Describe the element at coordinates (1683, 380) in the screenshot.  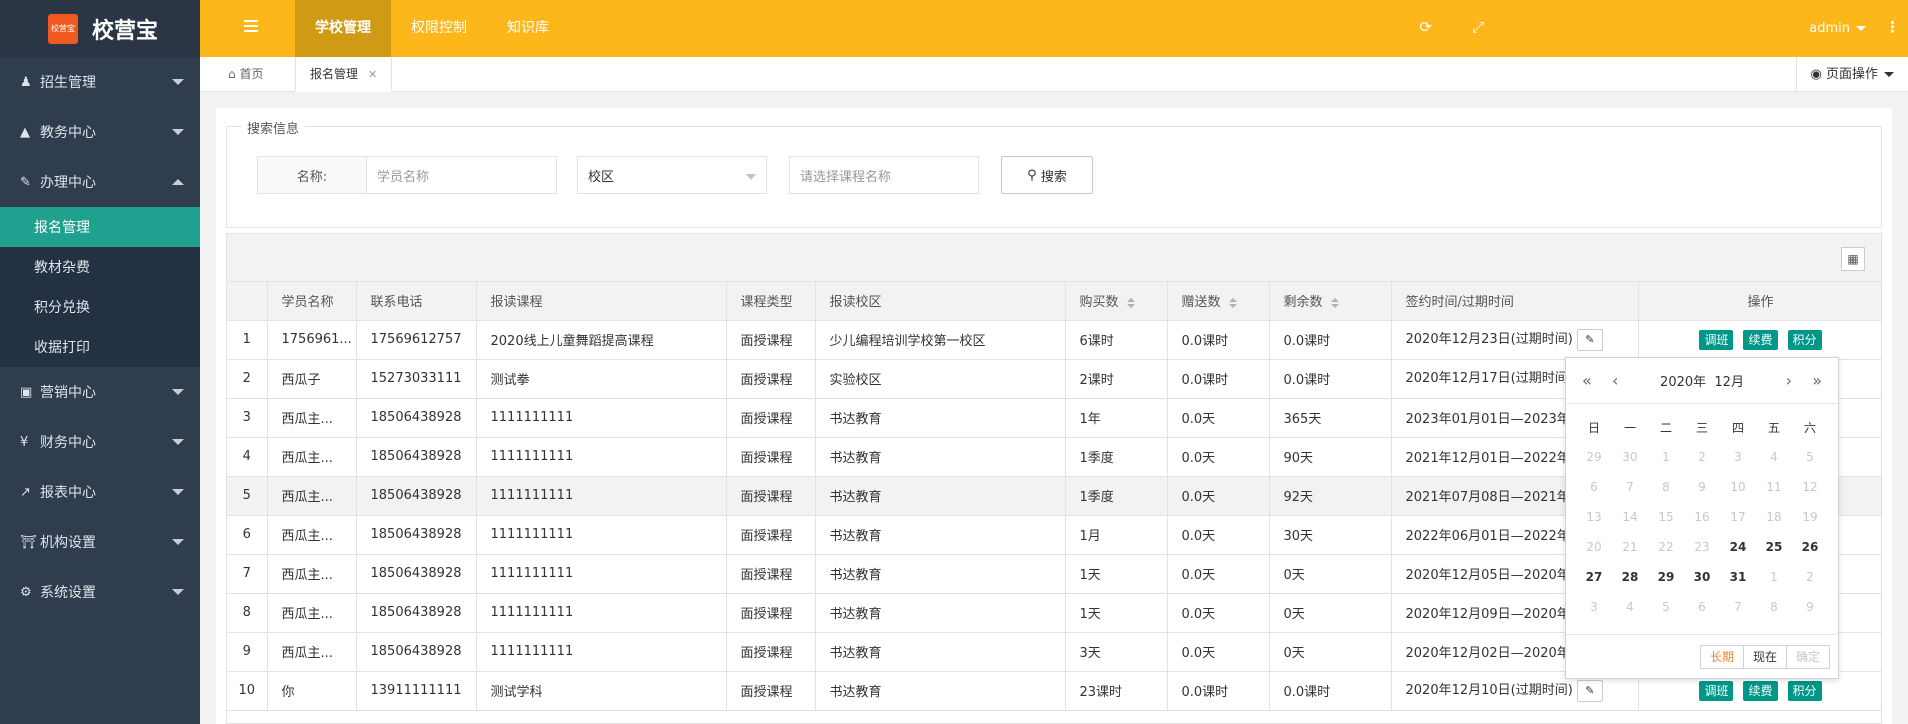
I see `date-picker-year: 2020年` at that location.